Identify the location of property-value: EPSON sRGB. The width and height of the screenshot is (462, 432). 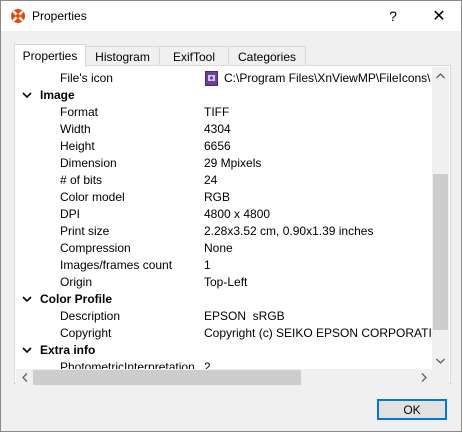
(244, 316).